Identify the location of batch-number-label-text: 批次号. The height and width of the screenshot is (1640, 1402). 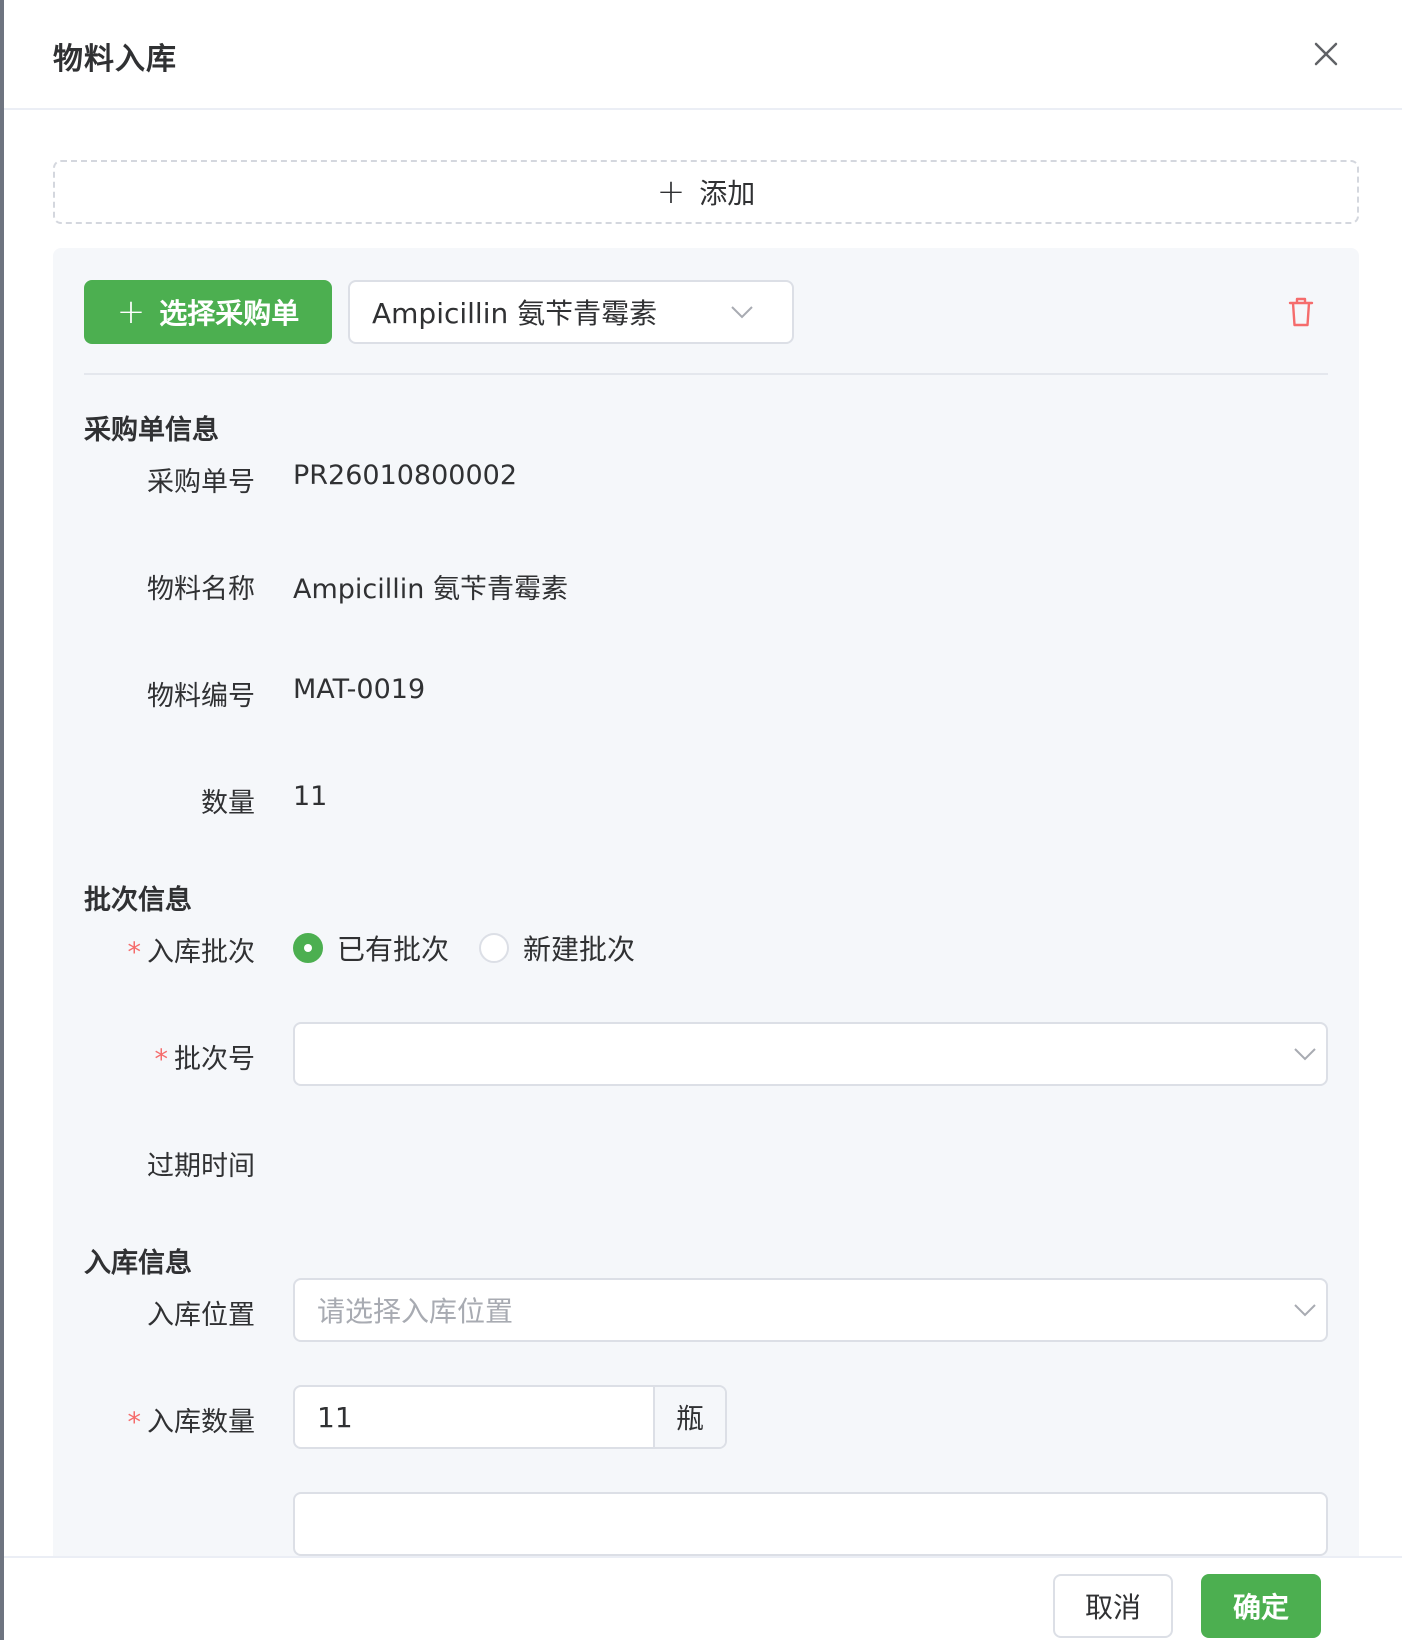
(214, 1059).